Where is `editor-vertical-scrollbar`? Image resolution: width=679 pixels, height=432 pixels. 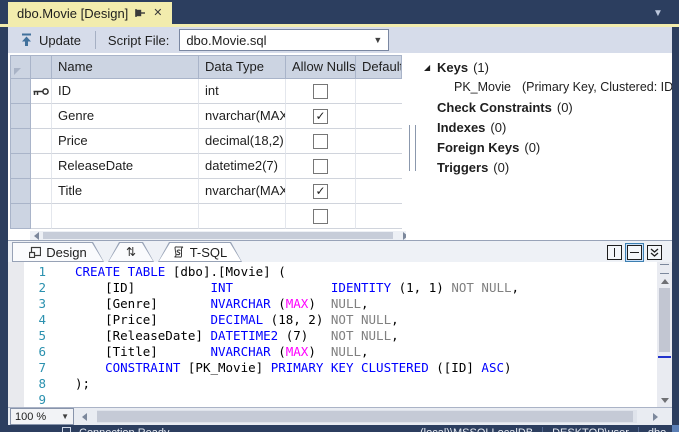
editor-vertical-scrollbar is located at coordinates (664, 334).